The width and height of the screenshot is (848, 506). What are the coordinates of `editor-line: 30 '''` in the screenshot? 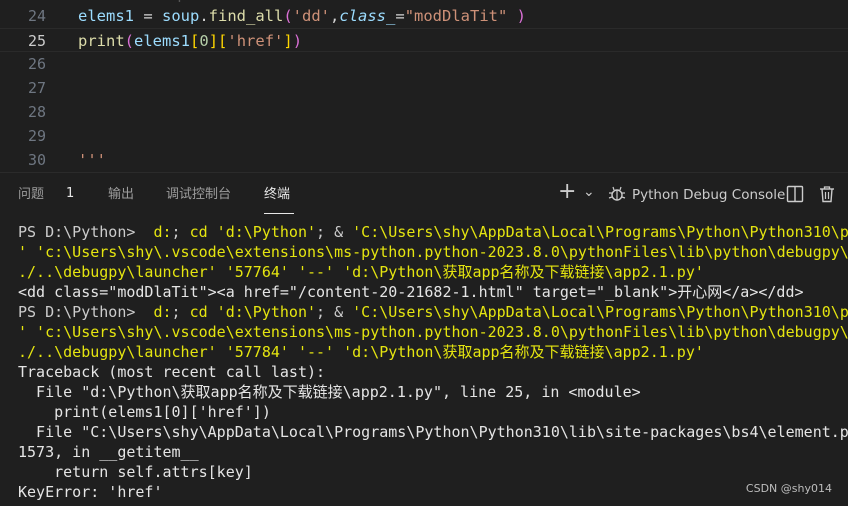 It's located at (424, 160).